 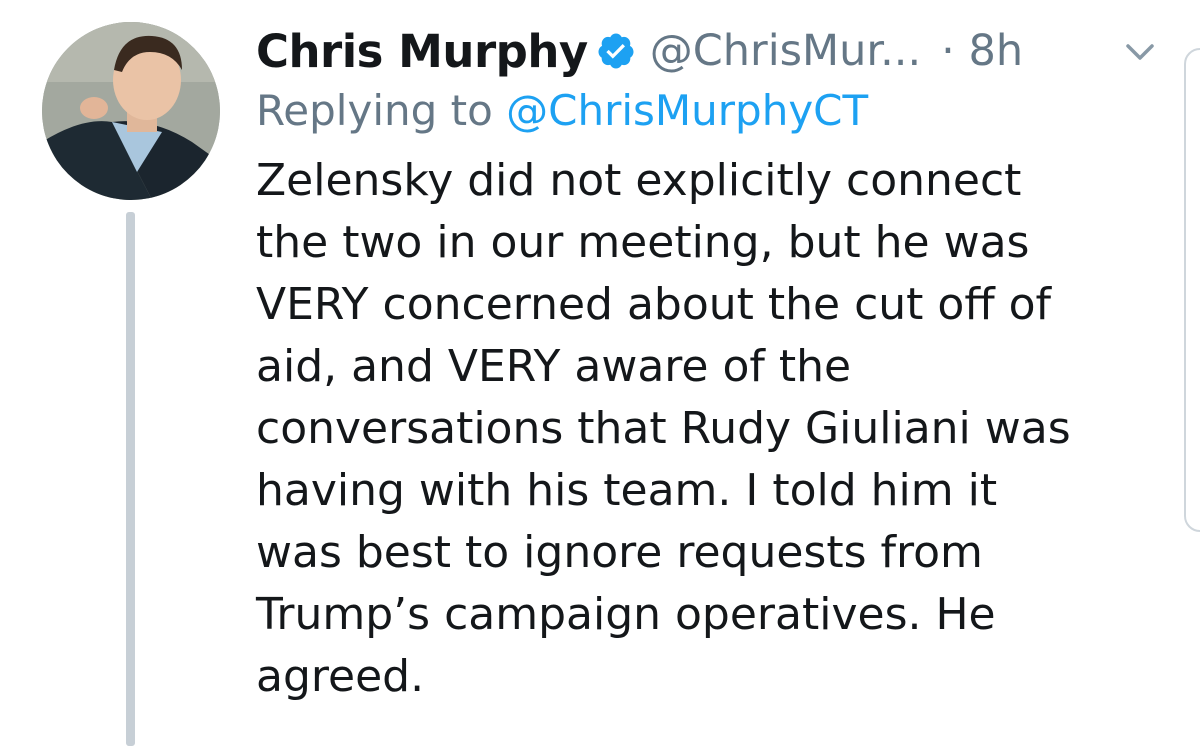 I want to click on avatar, so click(x=131, y=111).